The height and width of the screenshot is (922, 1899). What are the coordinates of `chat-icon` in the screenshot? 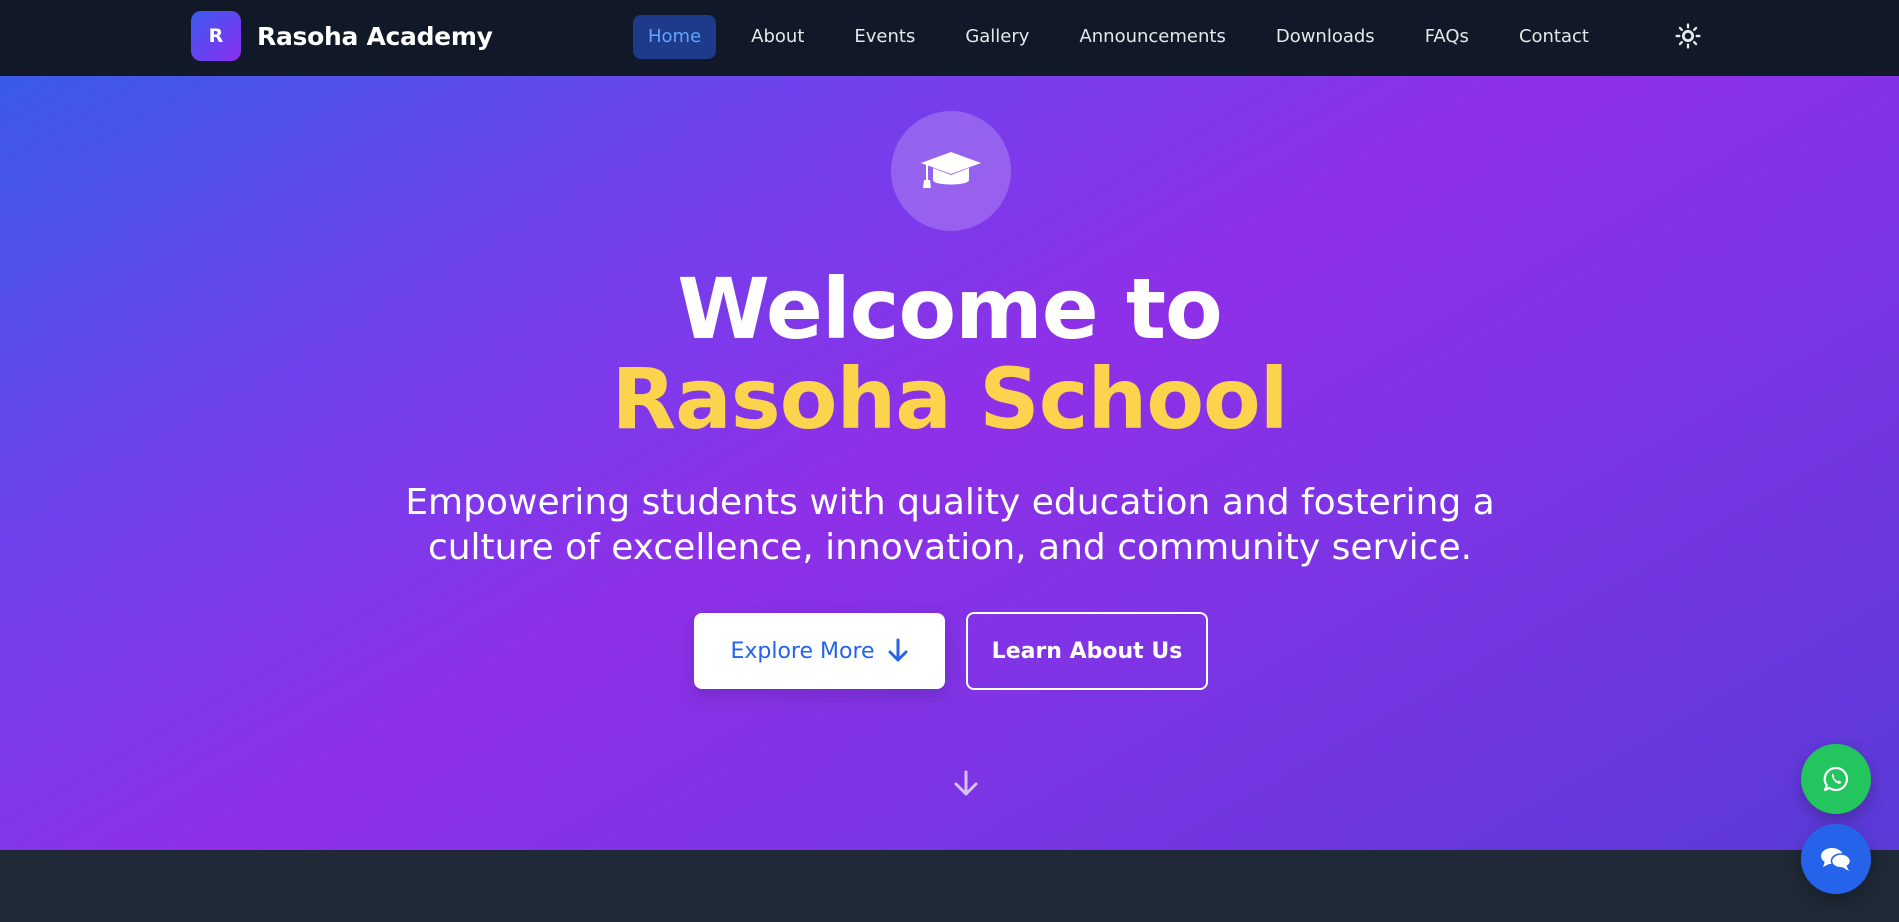 It's located at (1836, 859).